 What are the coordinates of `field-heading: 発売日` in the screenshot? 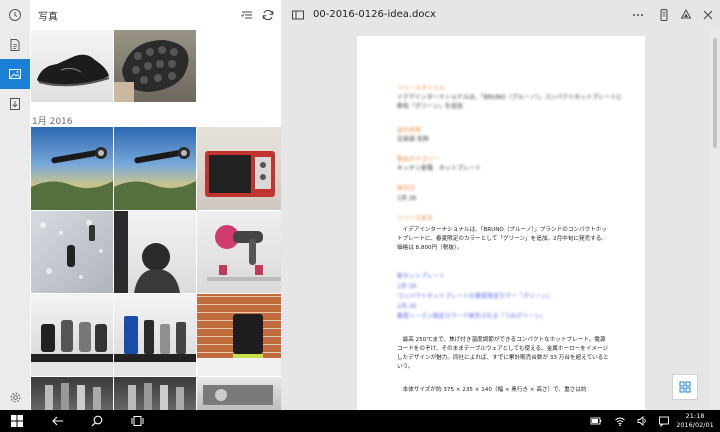 It's located at (406, 188).